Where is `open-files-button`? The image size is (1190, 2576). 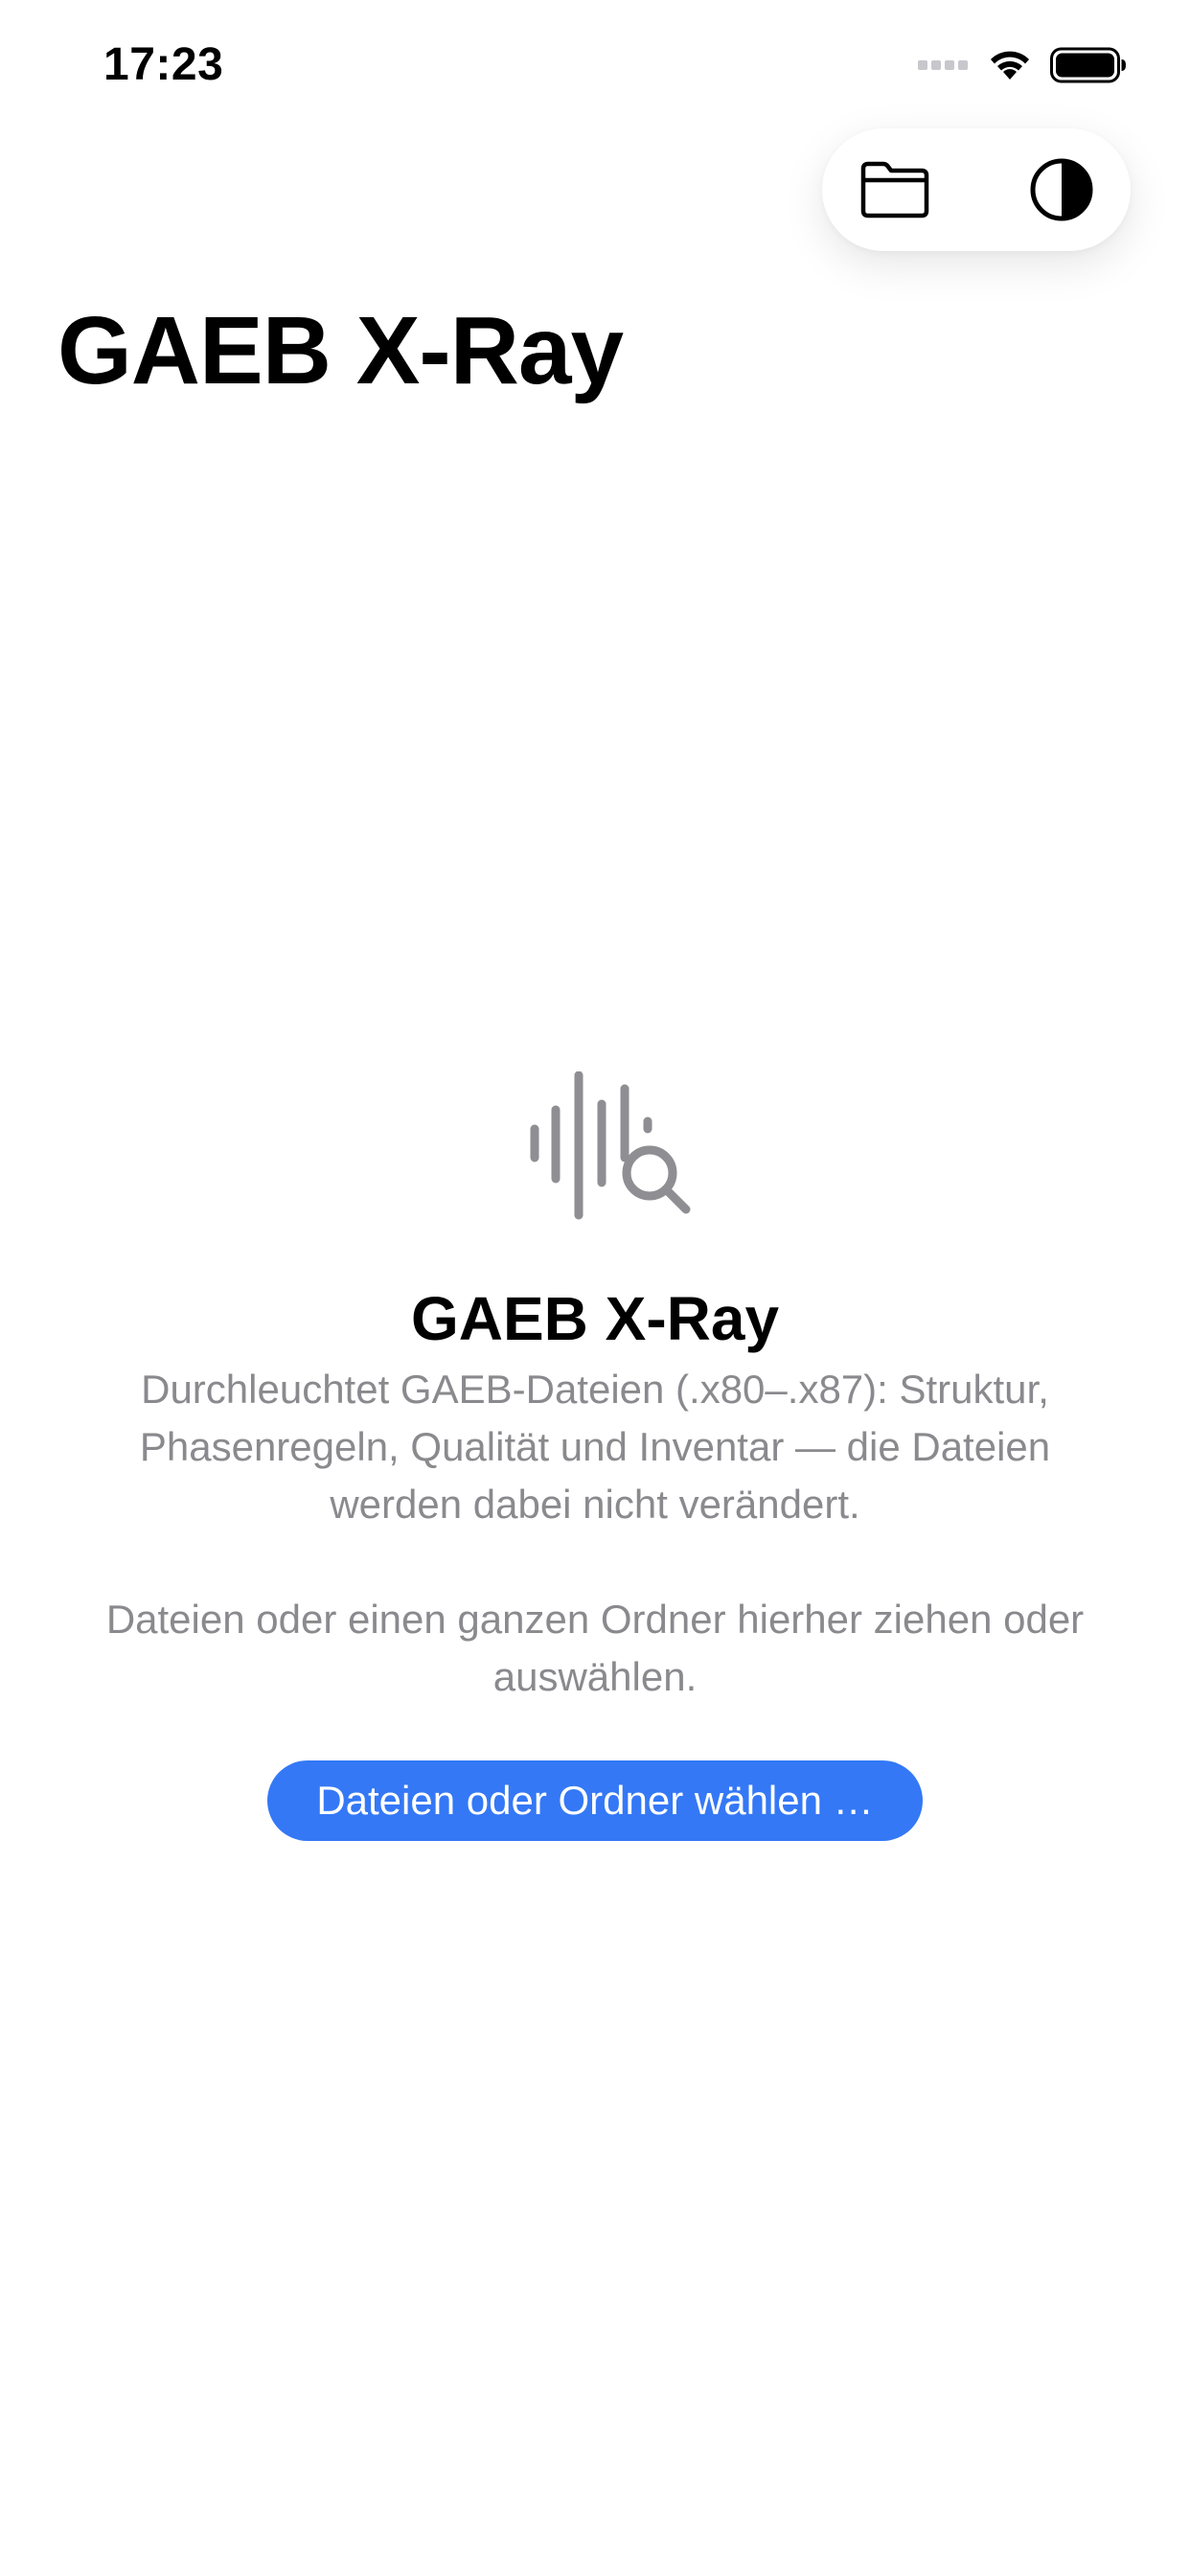
open-files-button is located at coordinates (895, 189).